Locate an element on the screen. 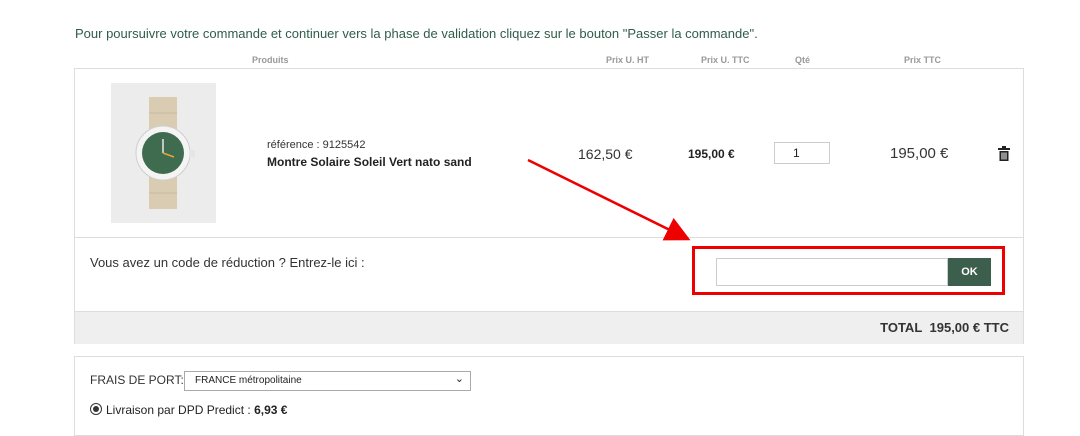  cart-total: TOTAL 195,00 € TTC is located at coordinates (944, 327).